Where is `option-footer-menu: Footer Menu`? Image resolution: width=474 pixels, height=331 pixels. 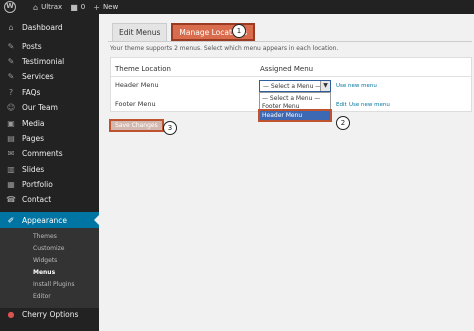
option-footer-menu: Footer Menu is located at coordinates (295, 106).